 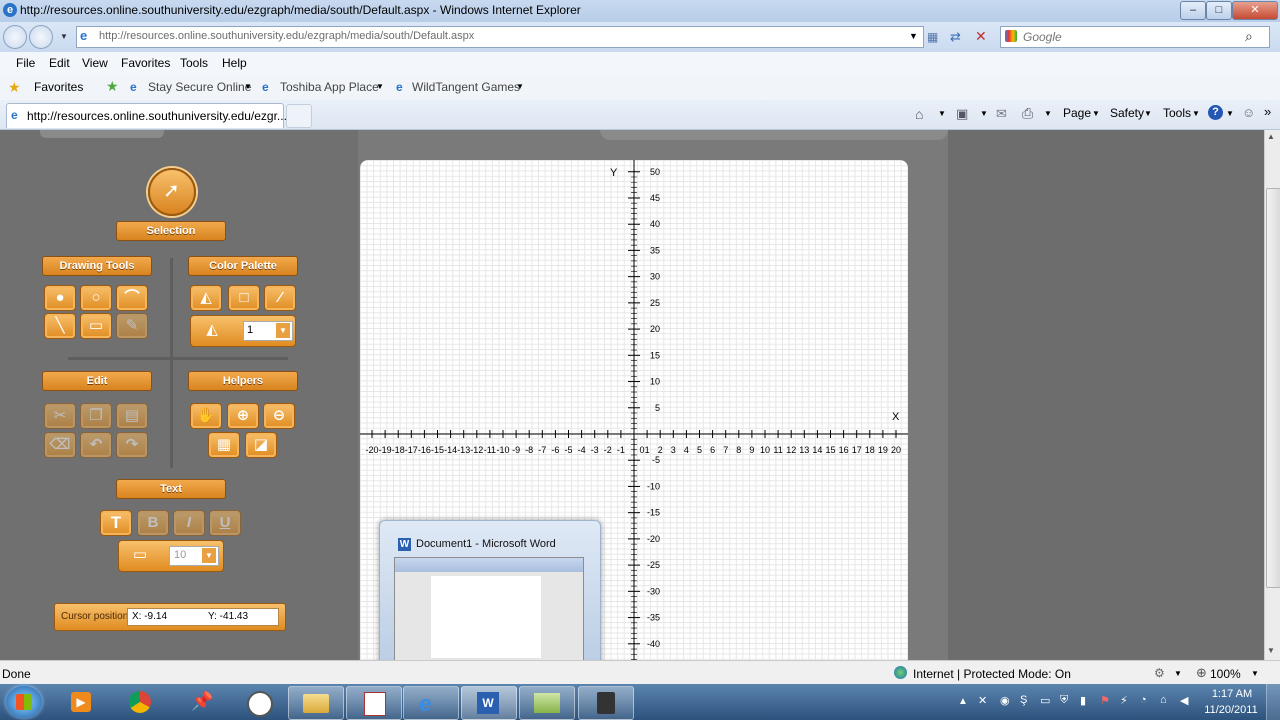 I want to click on tray-wifi-icon: ⚡, so click(x=1124, y=700).